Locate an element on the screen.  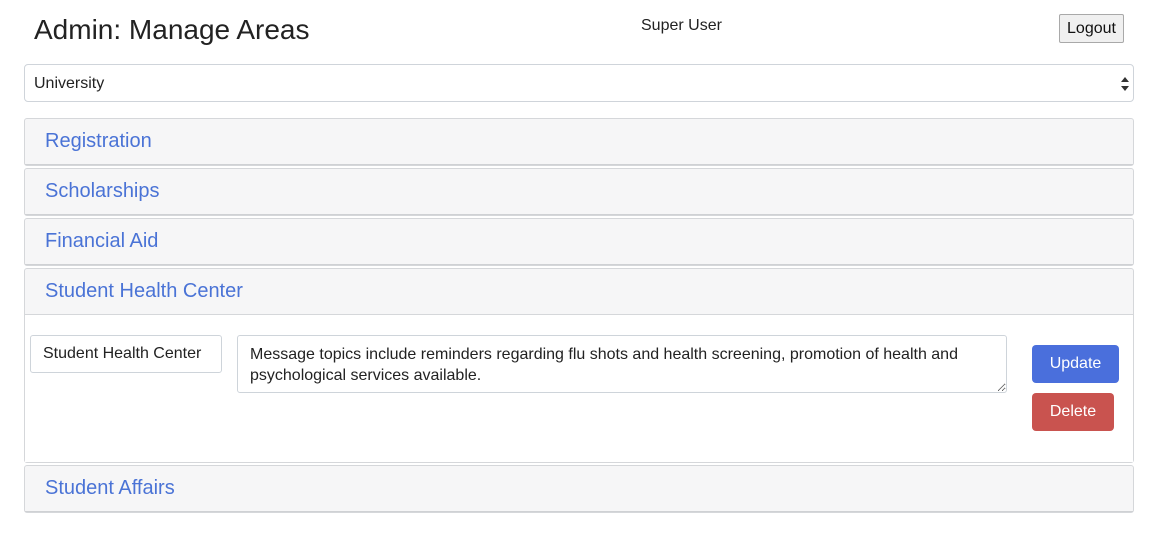
accordion-header-financial-aid: Financial Aid is located at coordinates (579, 242).